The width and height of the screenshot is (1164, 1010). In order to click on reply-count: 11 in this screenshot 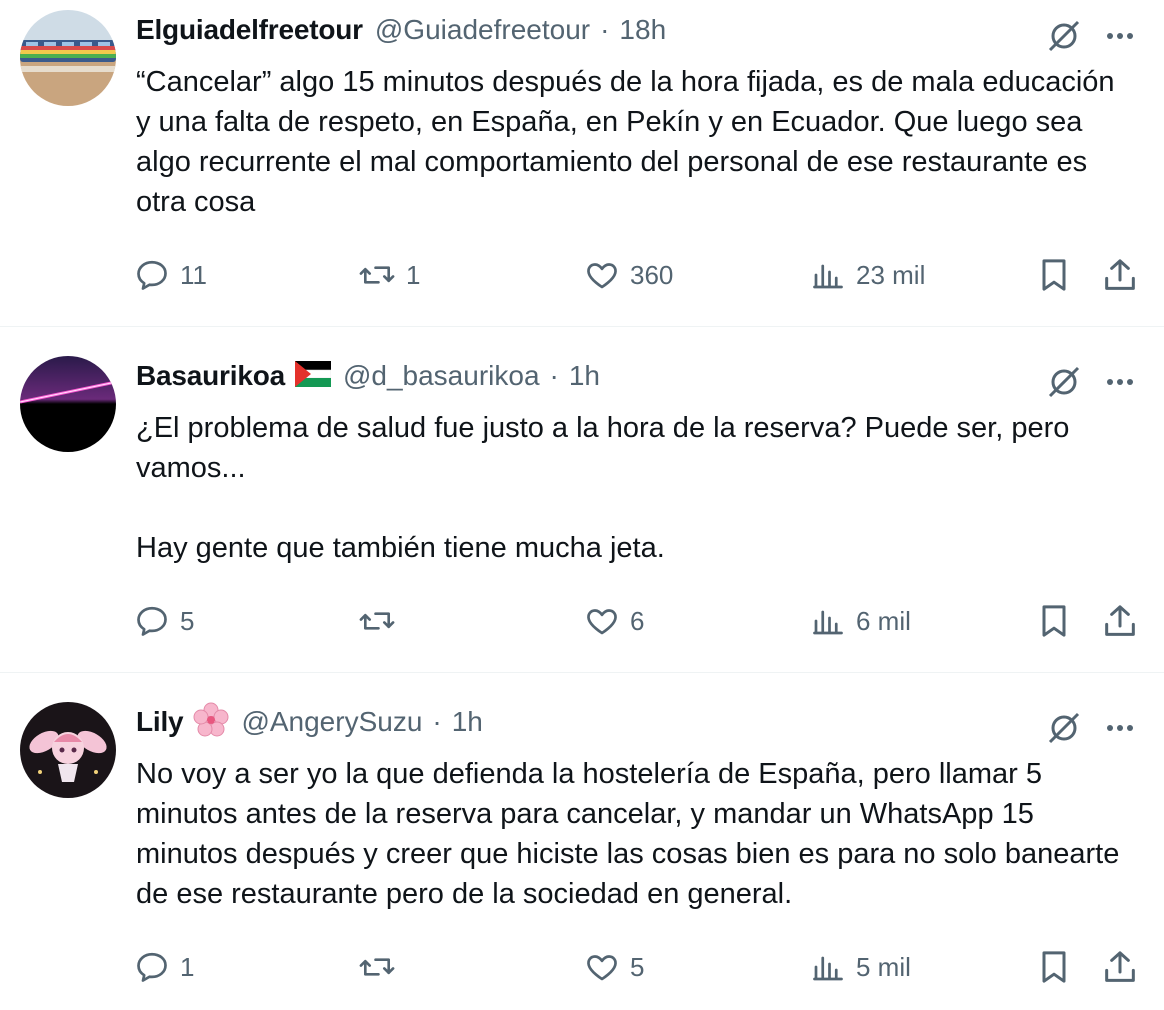, I will do `click(193, 274)`.